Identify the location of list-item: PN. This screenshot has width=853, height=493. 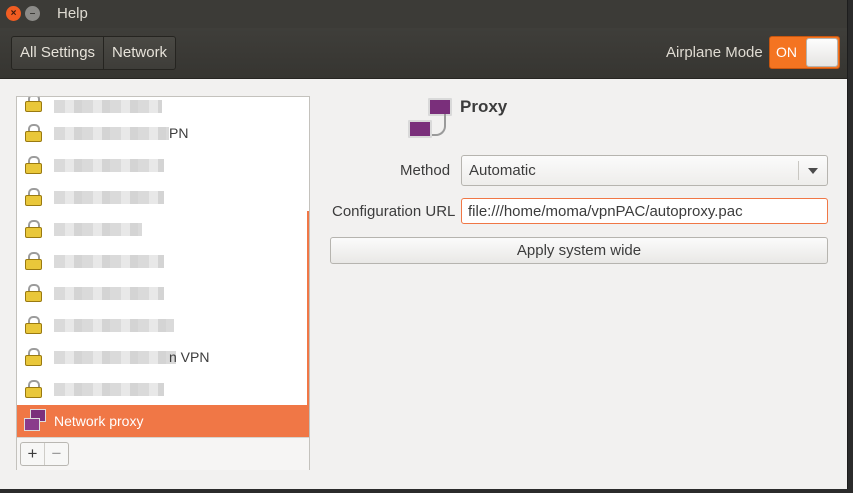
(163, 133).